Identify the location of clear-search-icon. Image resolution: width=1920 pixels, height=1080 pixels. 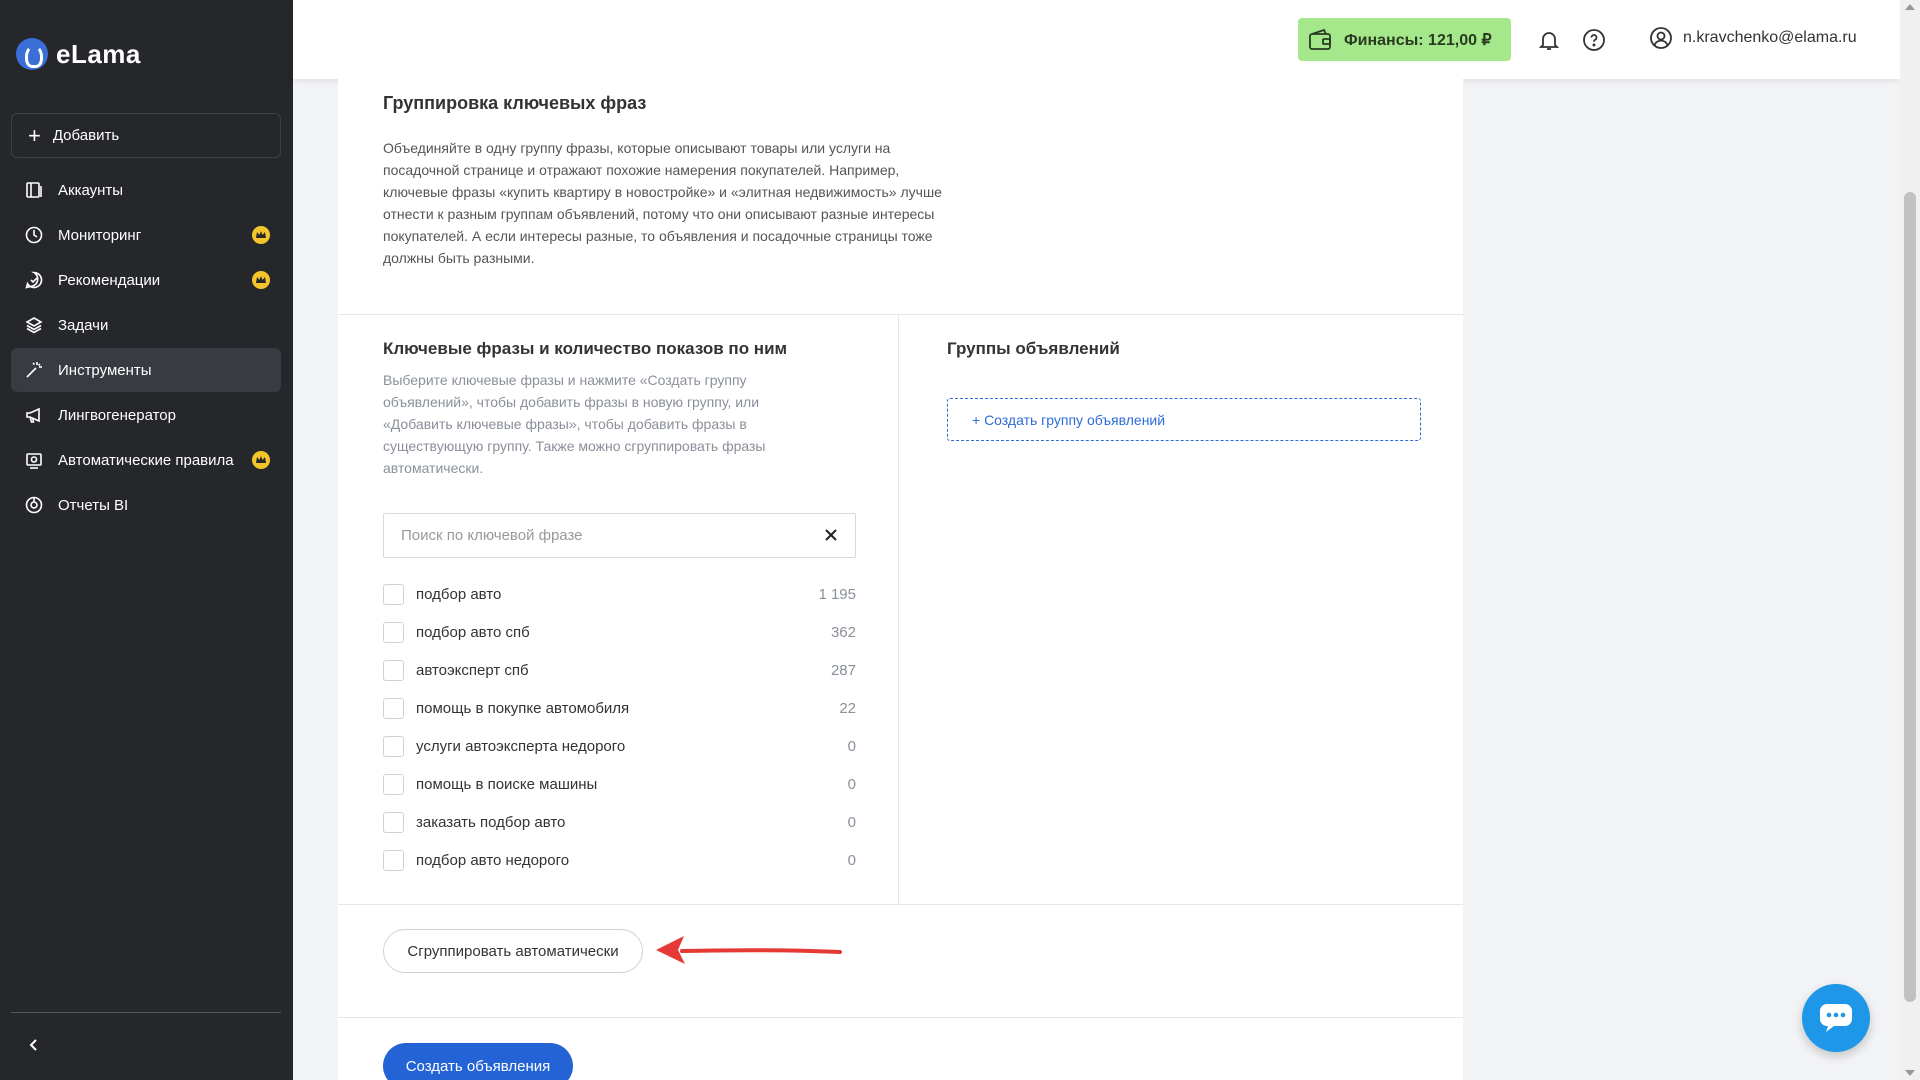
(831, 535).